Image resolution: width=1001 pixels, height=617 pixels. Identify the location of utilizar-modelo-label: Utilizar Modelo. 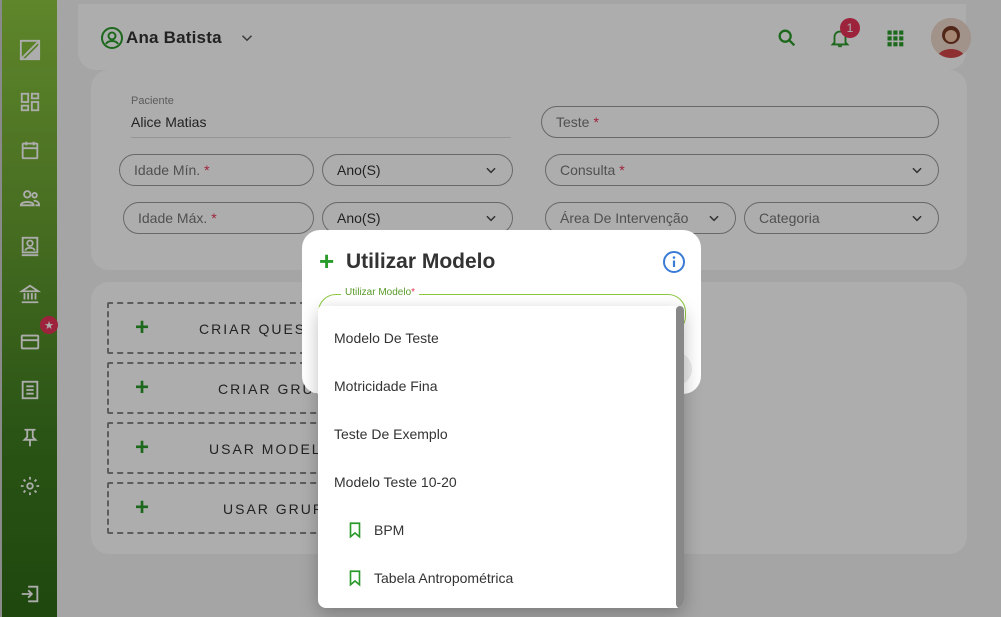
(378, 292).